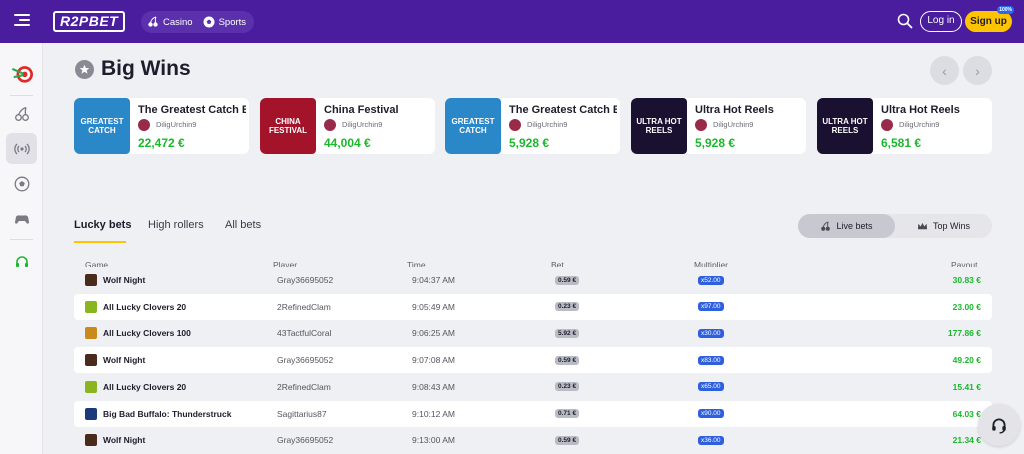 The height and width of the screenshot is (454, 1024). I want to click on soccer-ball-icon, so click(21, 183).